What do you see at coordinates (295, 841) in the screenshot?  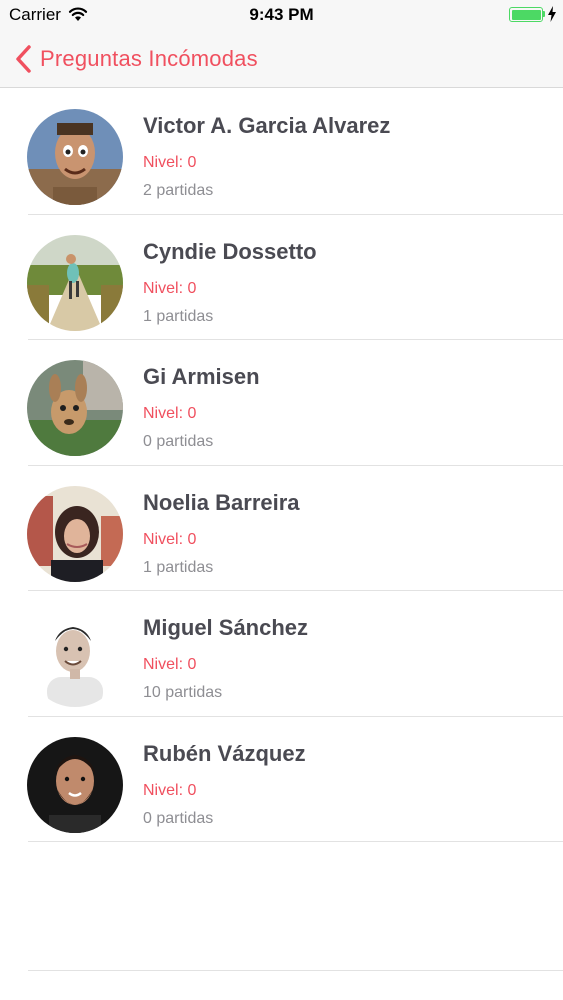 I see `row-divider` at bounding box center [295, 841].